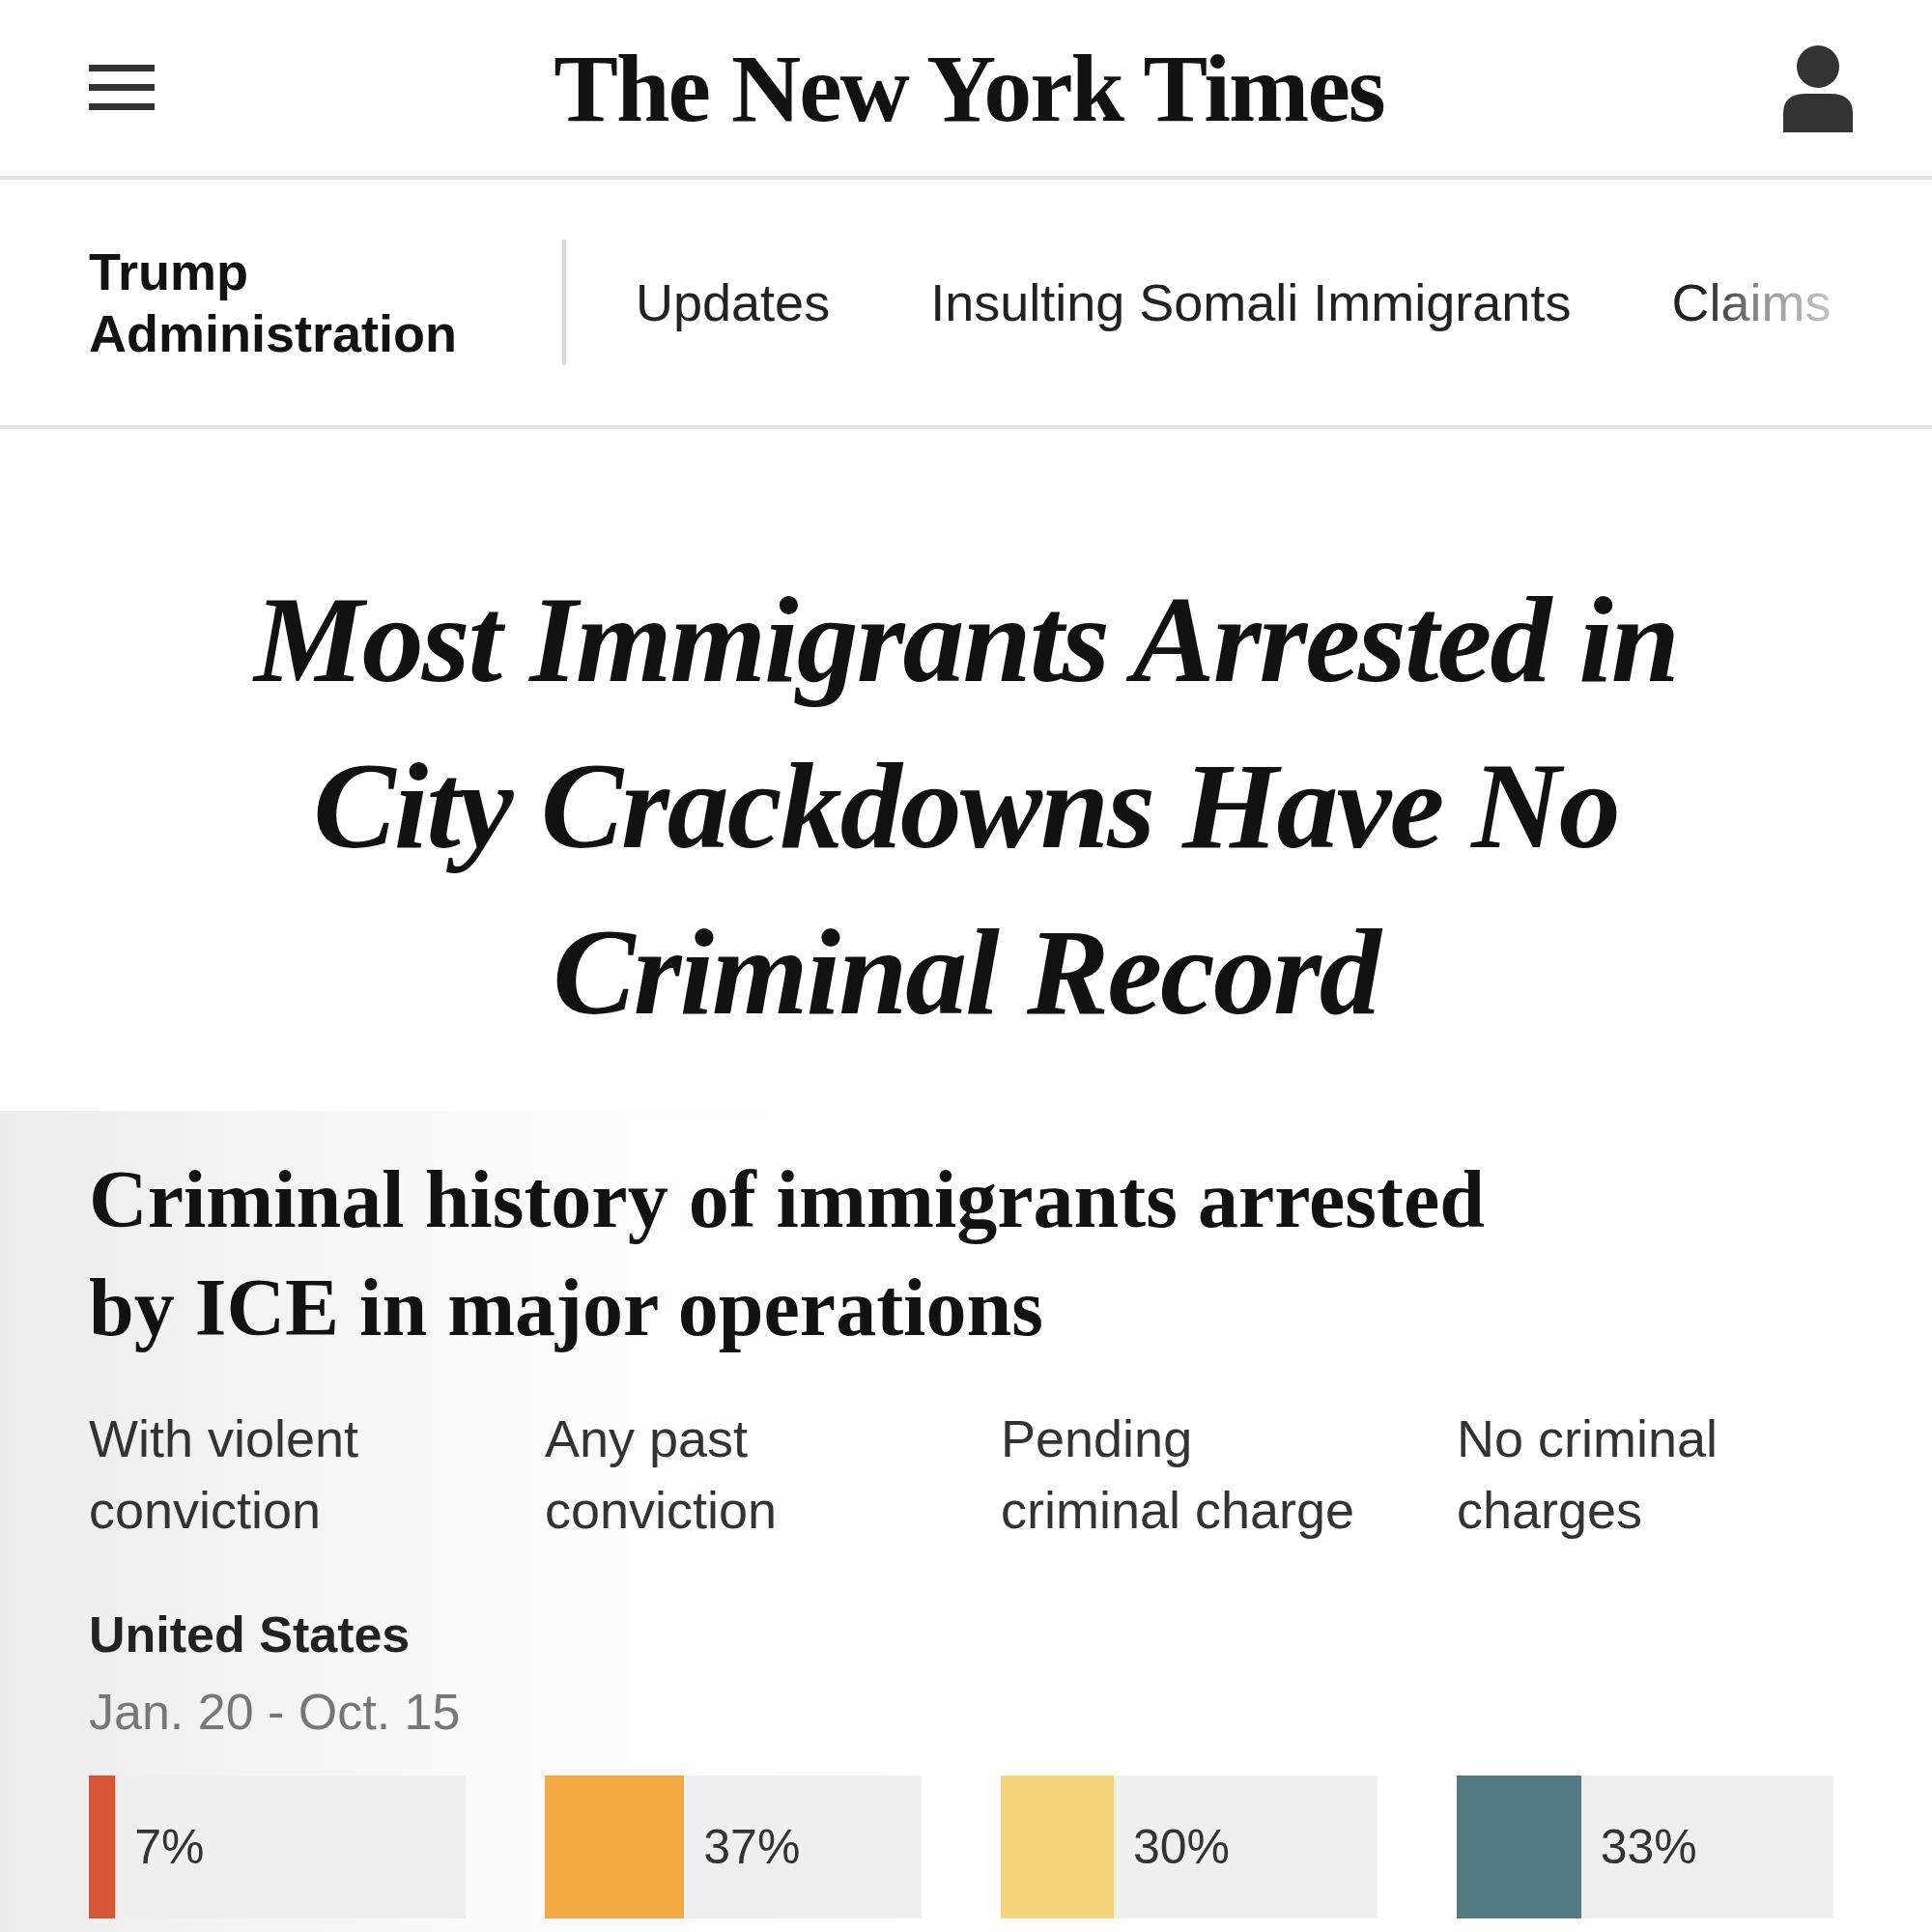  Describe the element at coordinates (1178, 1474) in the screenshot. I see `column-label: Pending criminal charge` at that location.